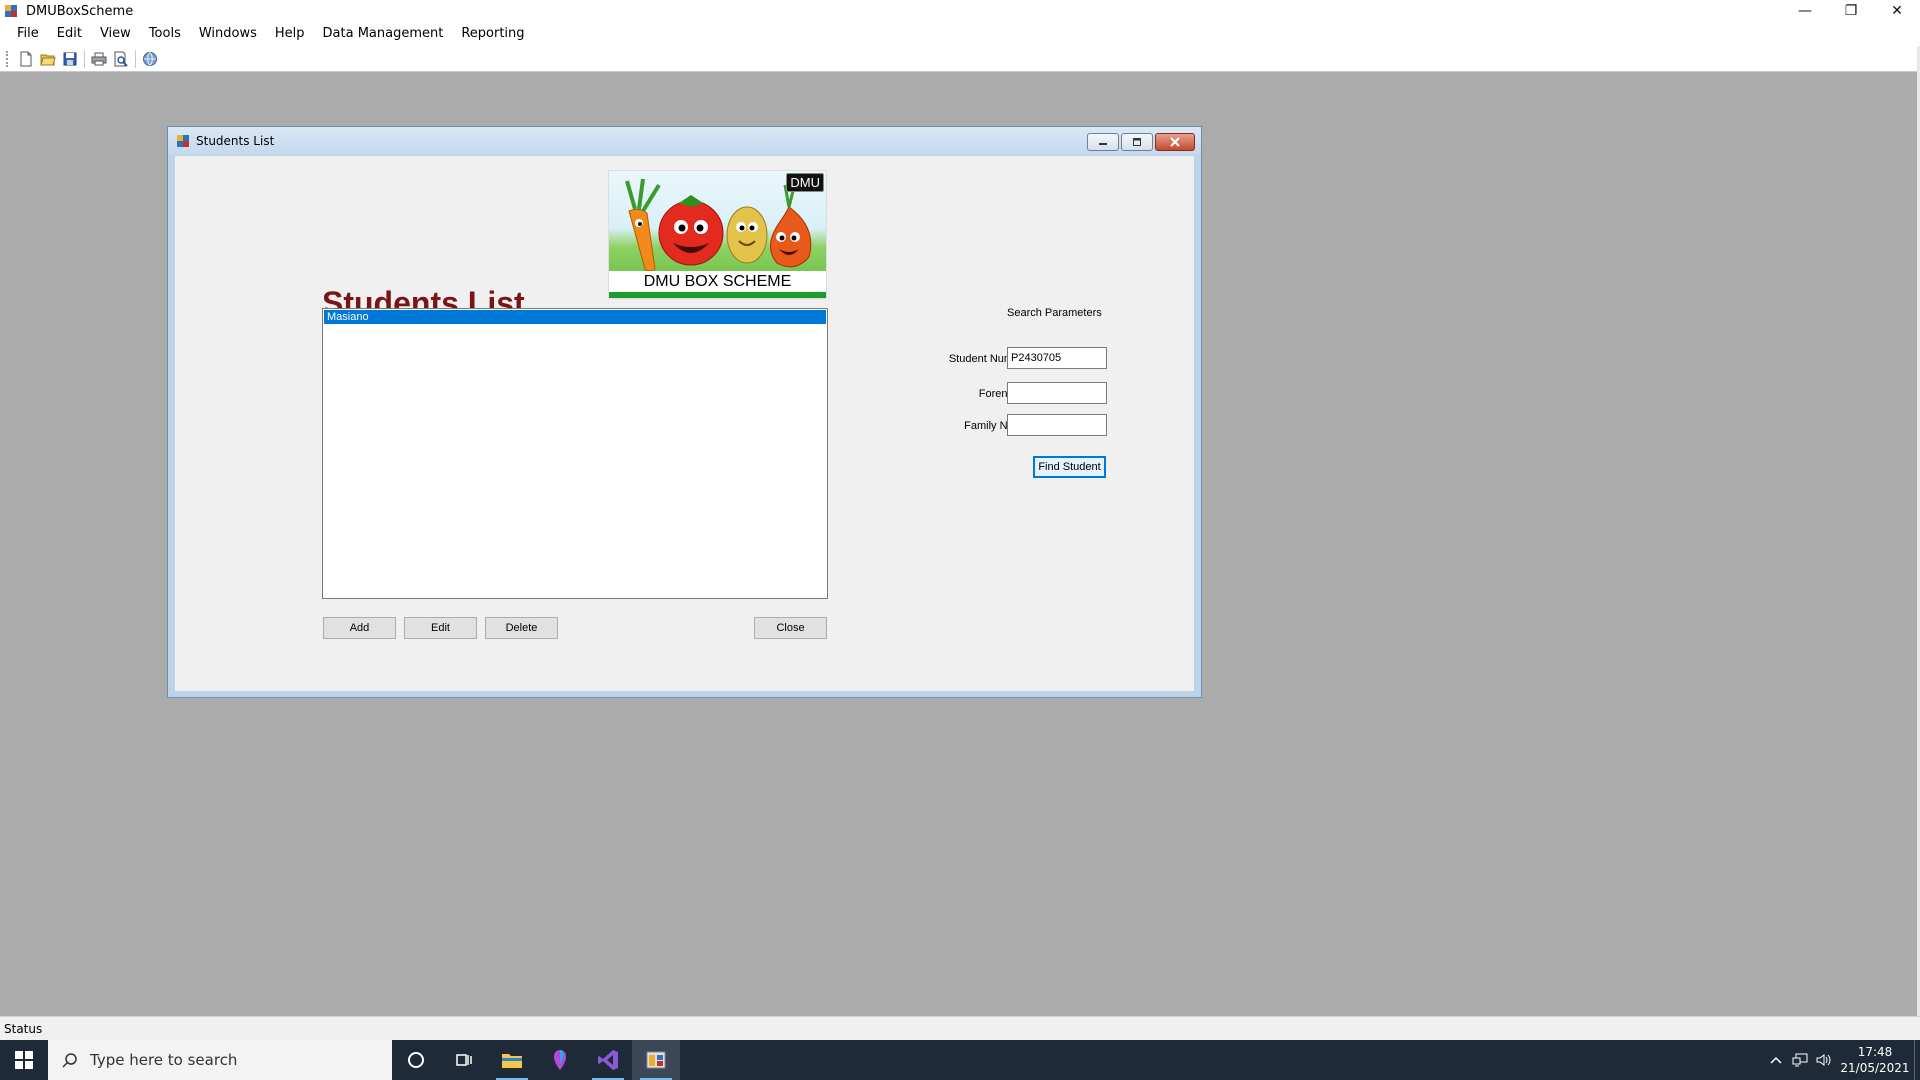  I want to click on toolbar-grip, so click(7, 58).